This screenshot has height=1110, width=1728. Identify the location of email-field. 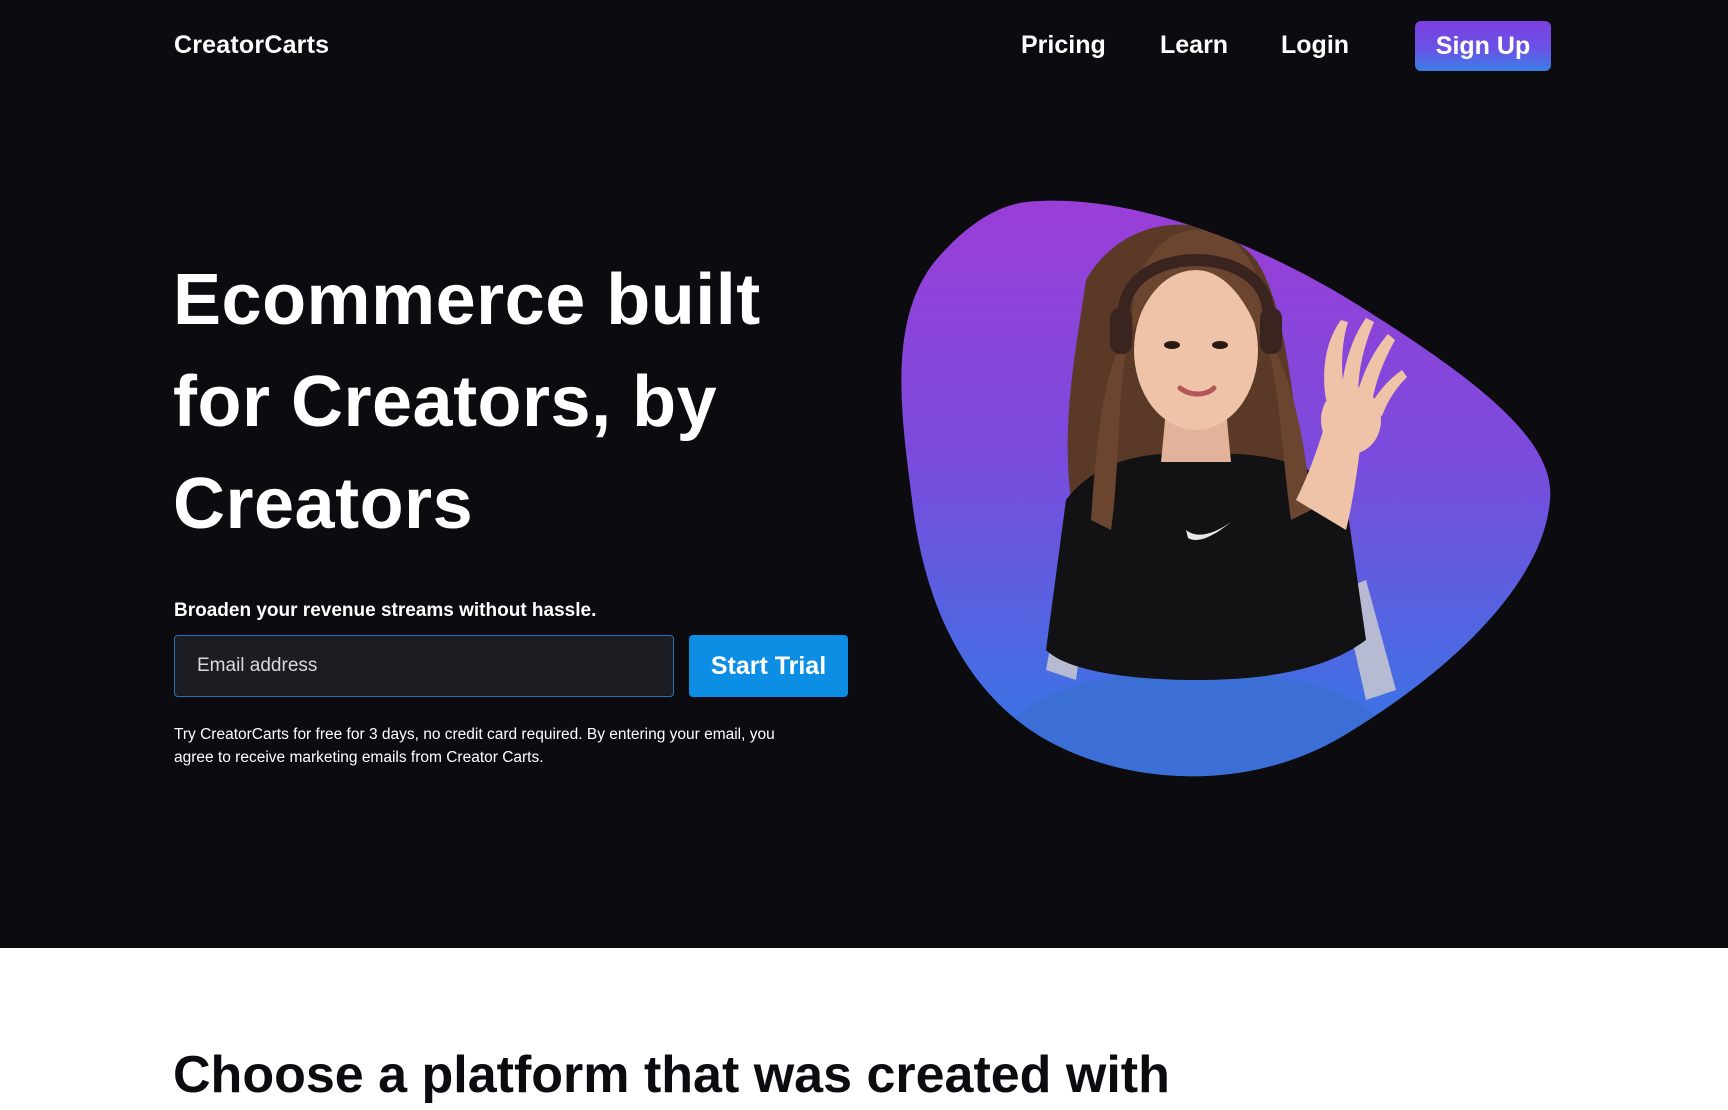
(424, 666).